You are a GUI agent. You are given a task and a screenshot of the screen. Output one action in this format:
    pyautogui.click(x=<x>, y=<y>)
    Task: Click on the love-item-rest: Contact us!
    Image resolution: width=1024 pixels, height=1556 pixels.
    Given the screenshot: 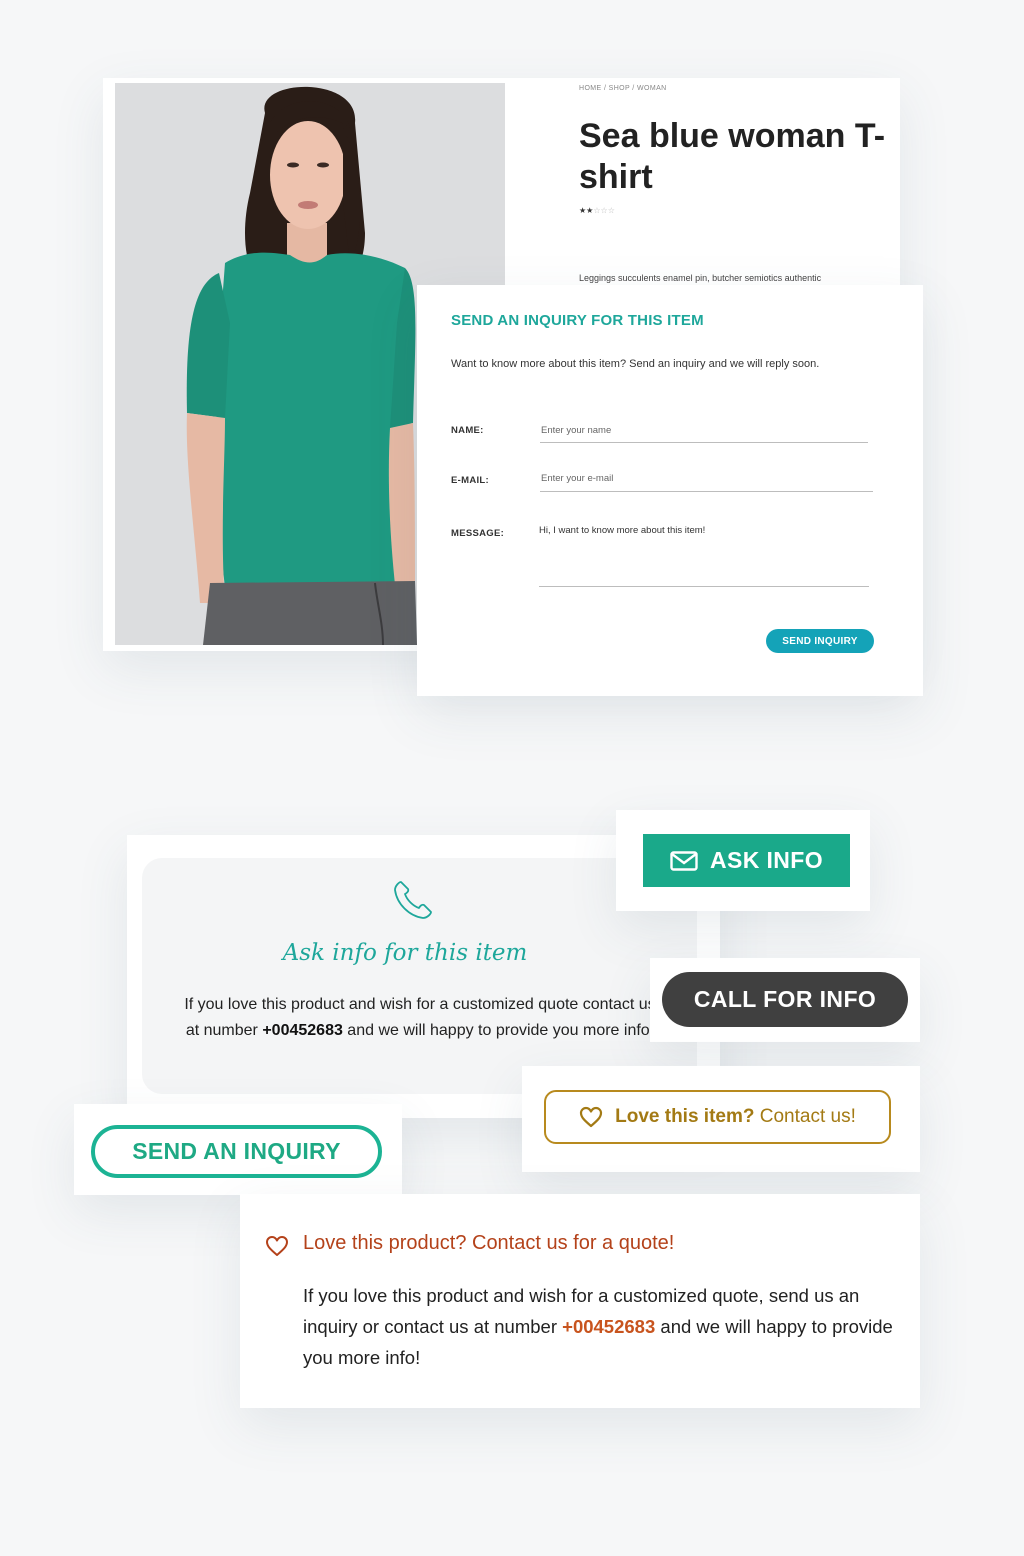 What is the action you would take?
    pyautogui.click(x=805, y=1116)
    